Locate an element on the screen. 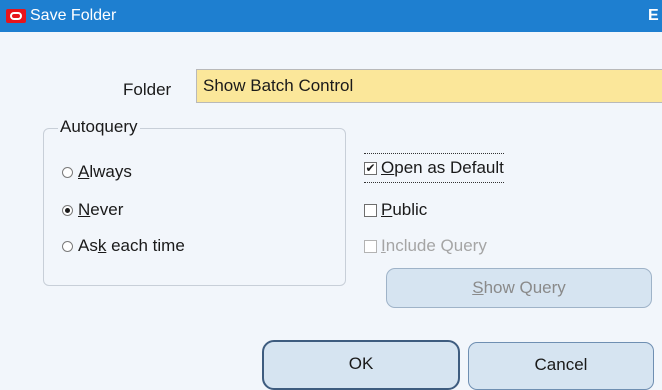 The width and height of the screenshot is (662, 390). checkbox-empty-icon is located at coordinates (370, 210).